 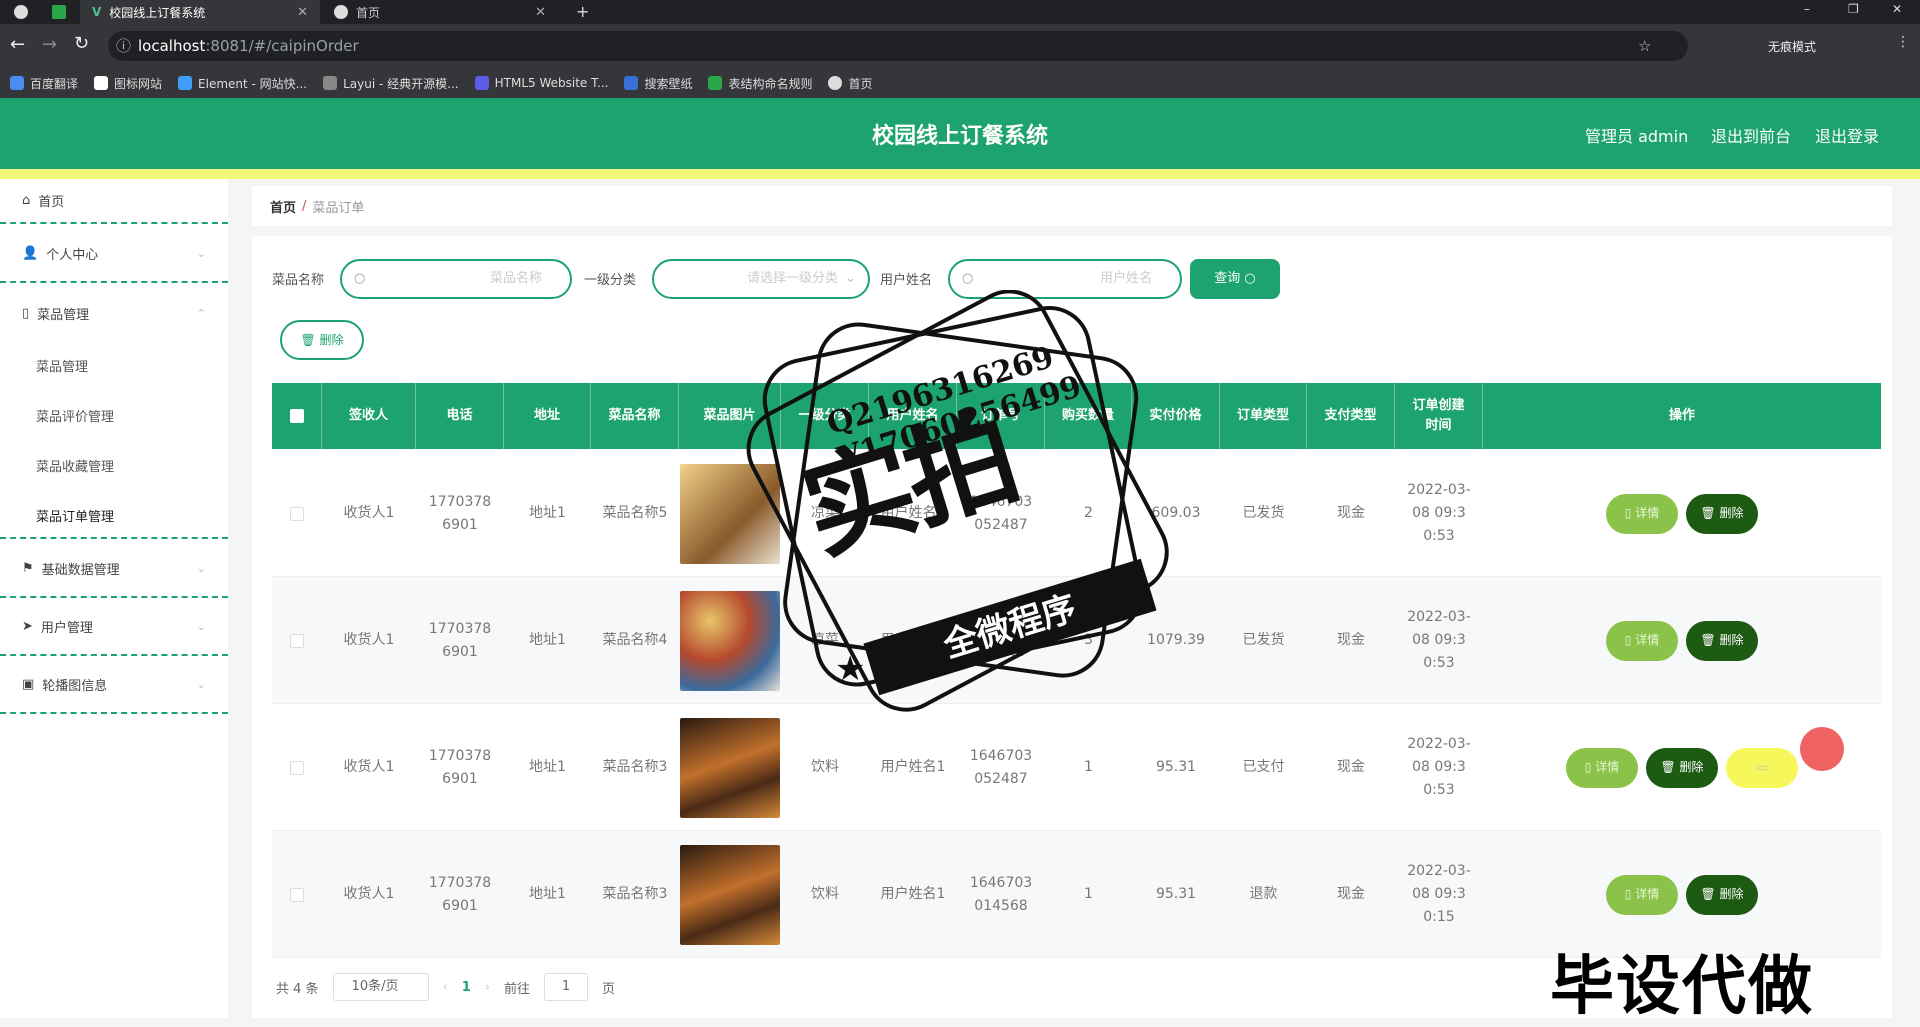 I want to click on cell-order-no: 1646703014568, so click(x=1001, y=894).